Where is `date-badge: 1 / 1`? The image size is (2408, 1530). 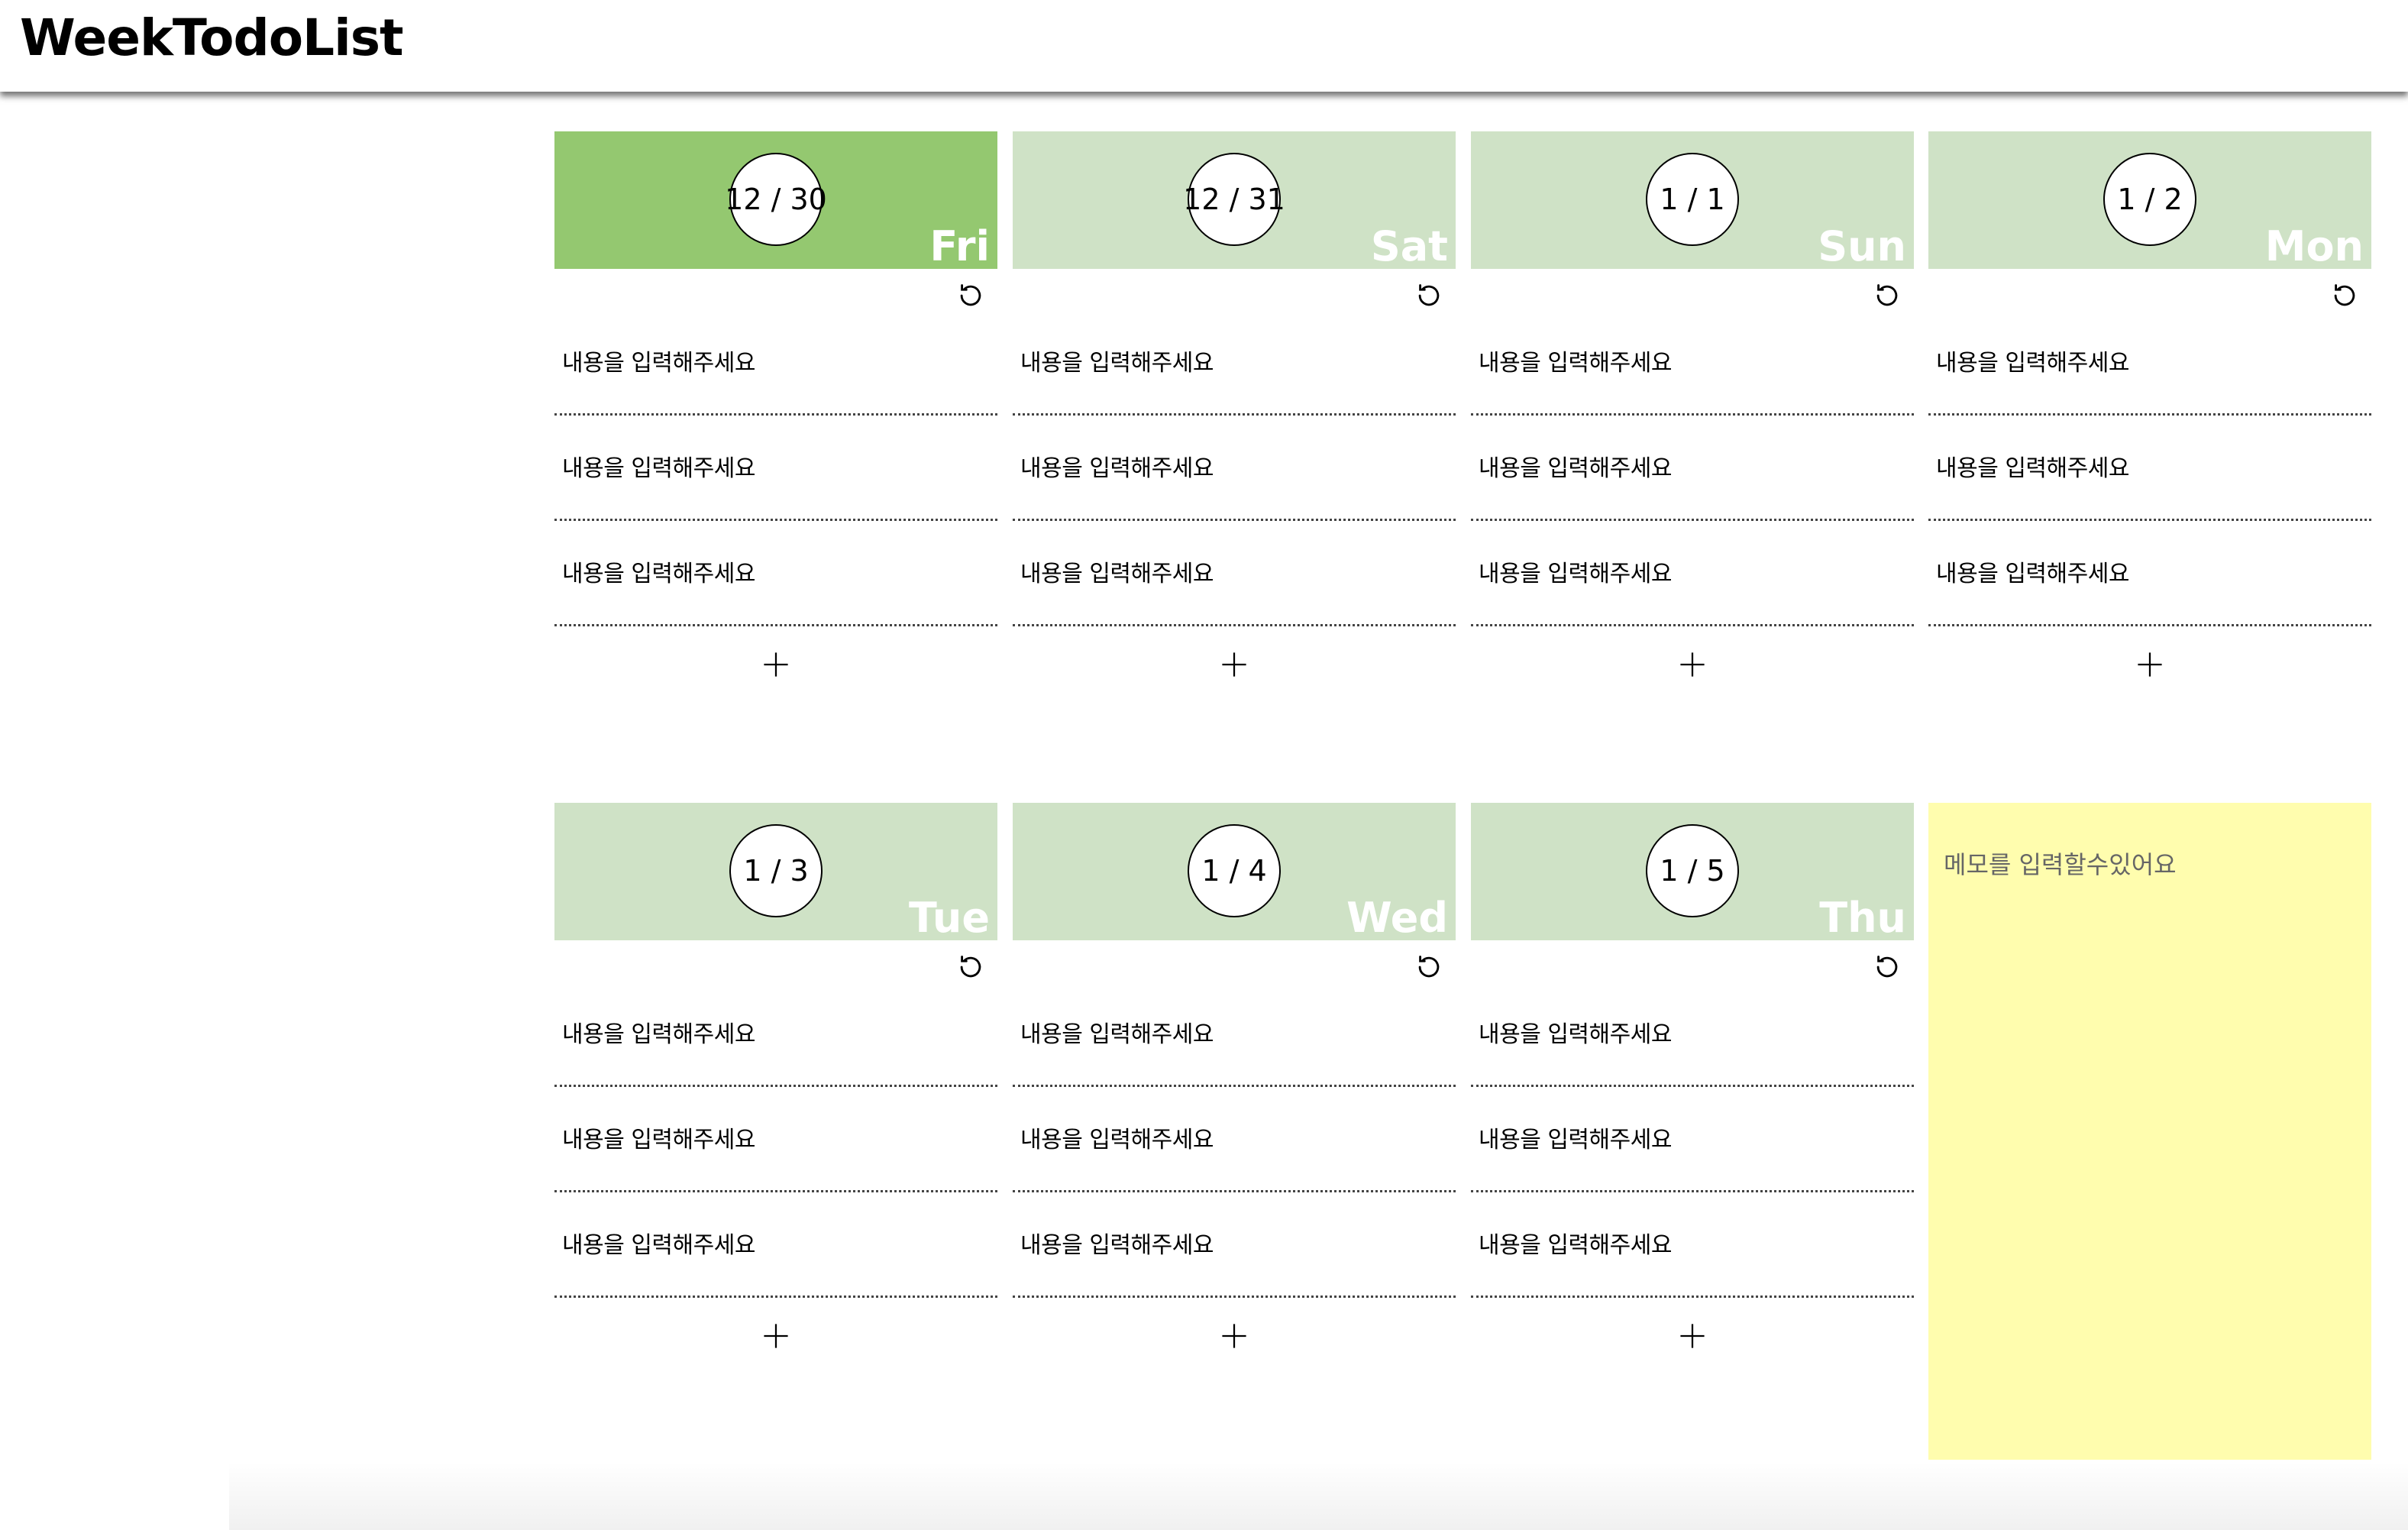 date-badge: 1 / 1 is located at coordinates (1693, 199).